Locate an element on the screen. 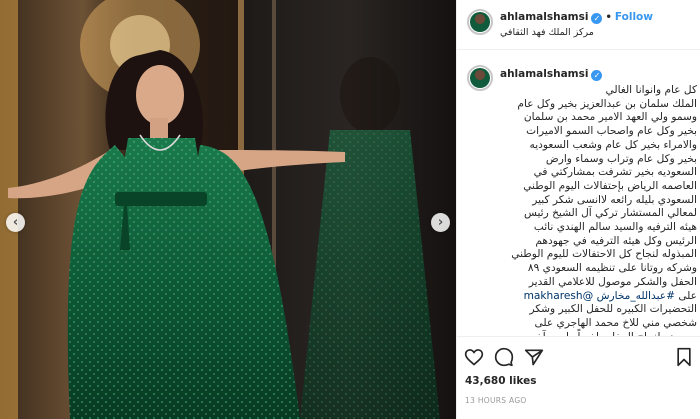 The width and height of the screenshot is (700, 419). save-button is located at coordinates (684, 357).